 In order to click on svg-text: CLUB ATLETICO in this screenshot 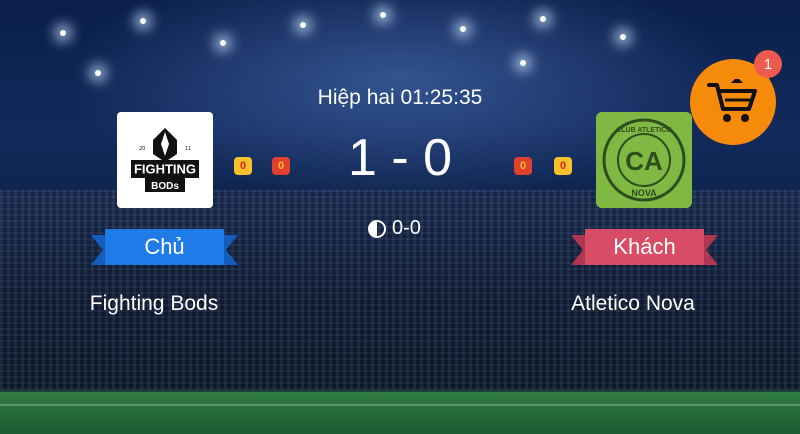, I will do `click(644, 130)`.